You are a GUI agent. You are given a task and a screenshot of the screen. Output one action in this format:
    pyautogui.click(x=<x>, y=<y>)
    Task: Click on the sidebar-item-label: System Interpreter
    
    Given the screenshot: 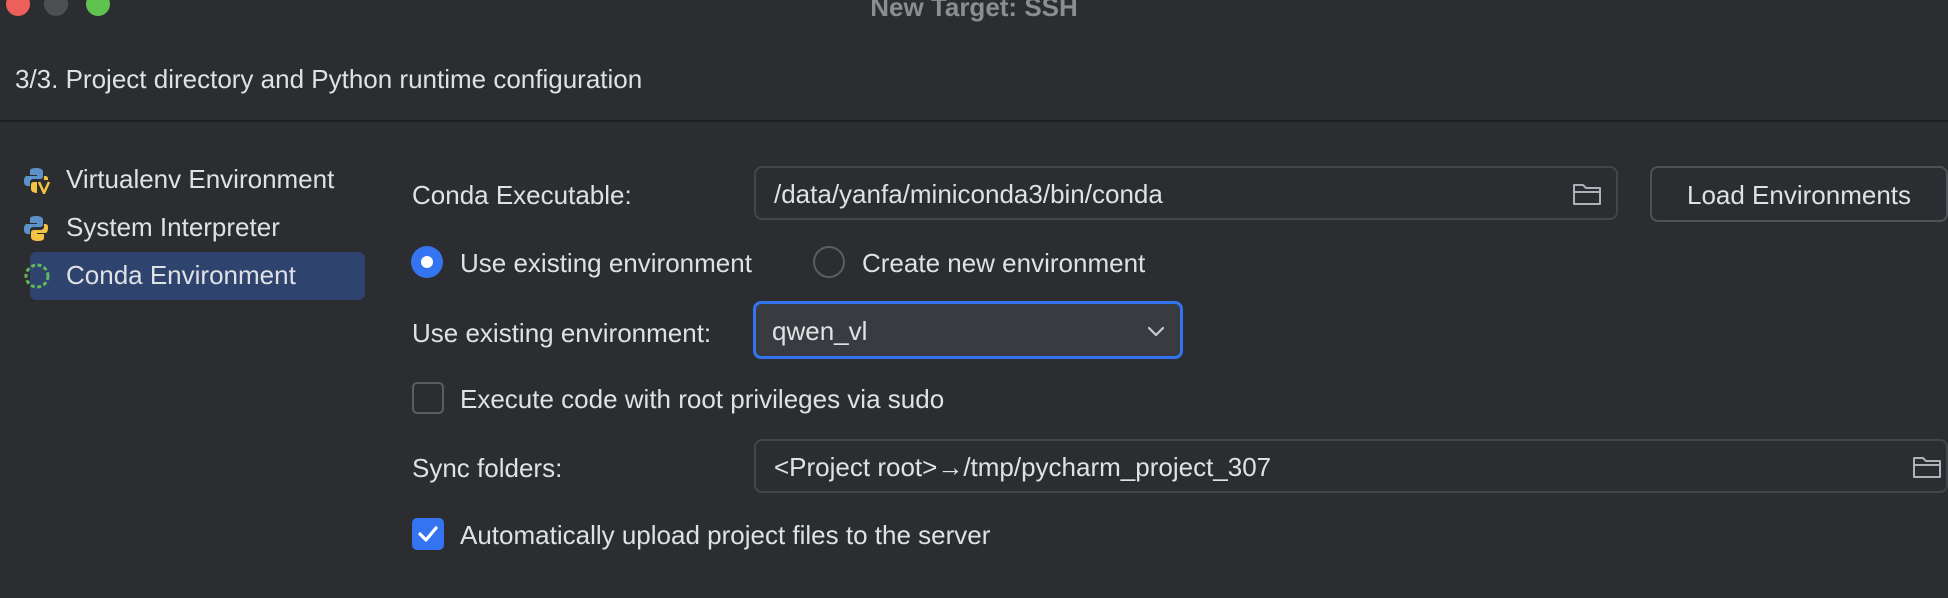 What is the action you would take?
    pyautogui.click(x=173, y=227)
    